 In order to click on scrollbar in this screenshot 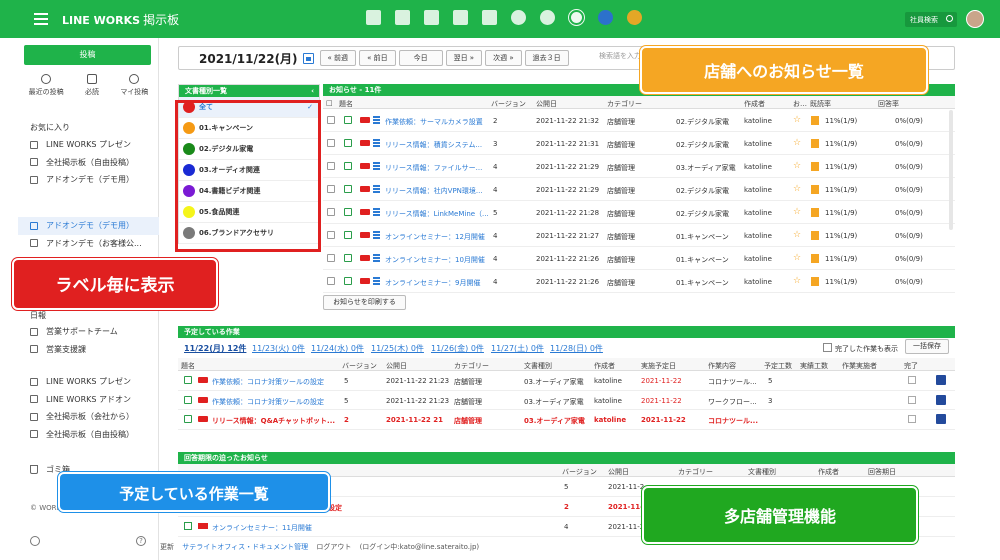, I will do `click(951, 170)`.